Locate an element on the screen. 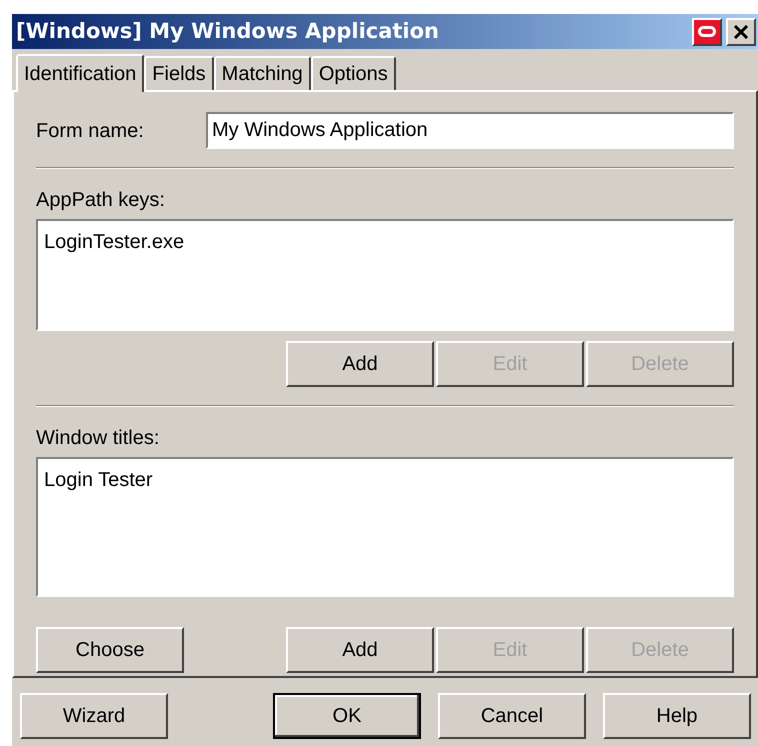 This screenshot has width=758, height=746. tab: Fields is located at coordinates (179, 73).